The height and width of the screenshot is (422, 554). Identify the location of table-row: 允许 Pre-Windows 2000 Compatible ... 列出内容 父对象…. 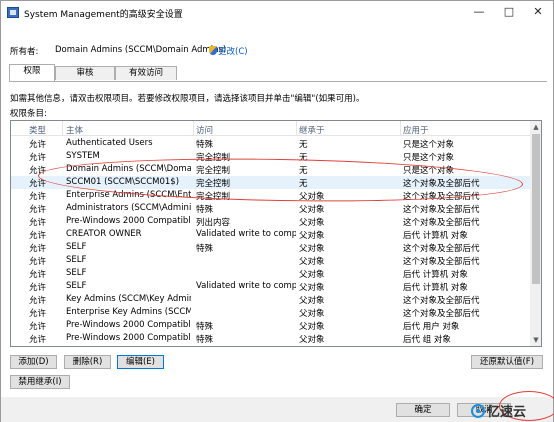
(270, 221).